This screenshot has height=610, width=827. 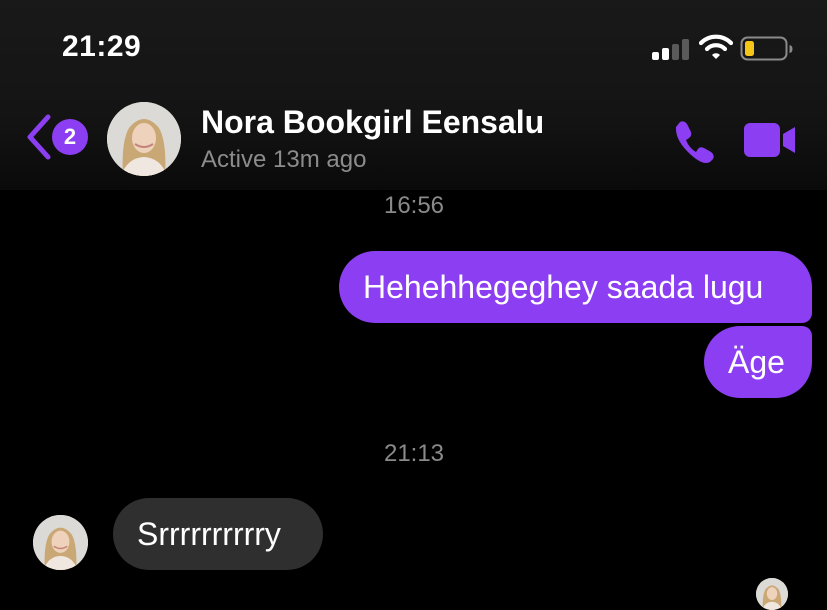 I want to click on contact-avatar, so click(x=144, y=139).